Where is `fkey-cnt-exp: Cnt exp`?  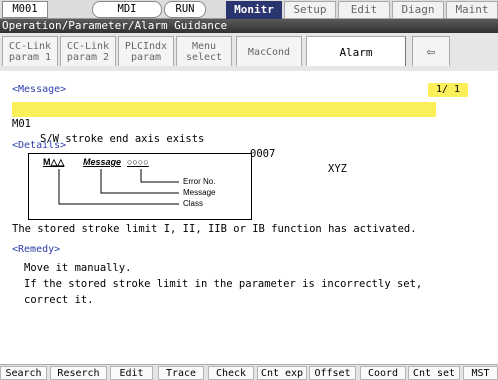
fkey-cnt-exp: Cnt exp is located at coordinates (282, 373).